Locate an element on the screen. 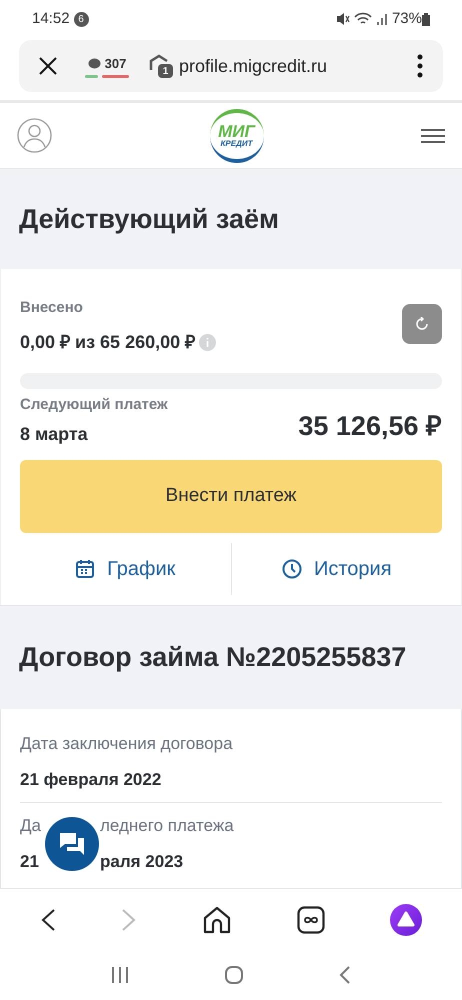 The image size is (462, 1000). assistant-icon is located at coordinates (406, 920).